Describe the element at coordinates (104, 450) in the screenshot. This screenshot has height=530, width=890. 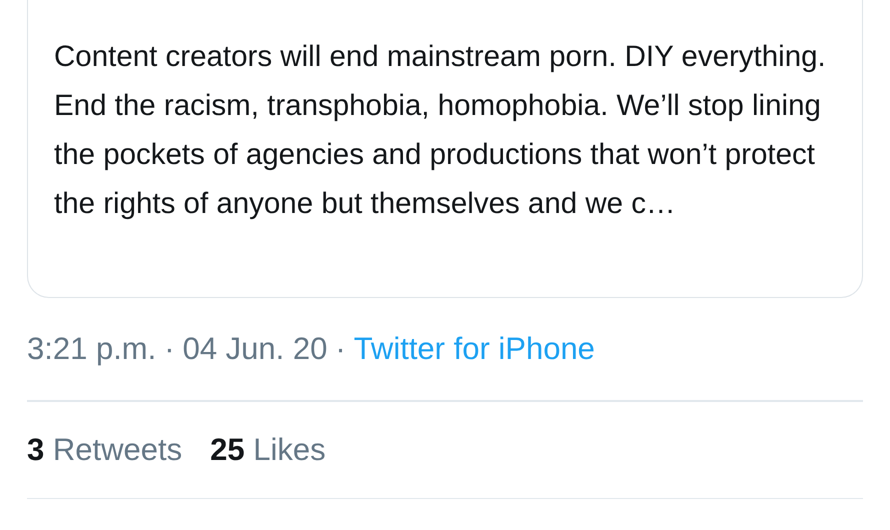
I see `stat-count: 3 Retweets` at that location.